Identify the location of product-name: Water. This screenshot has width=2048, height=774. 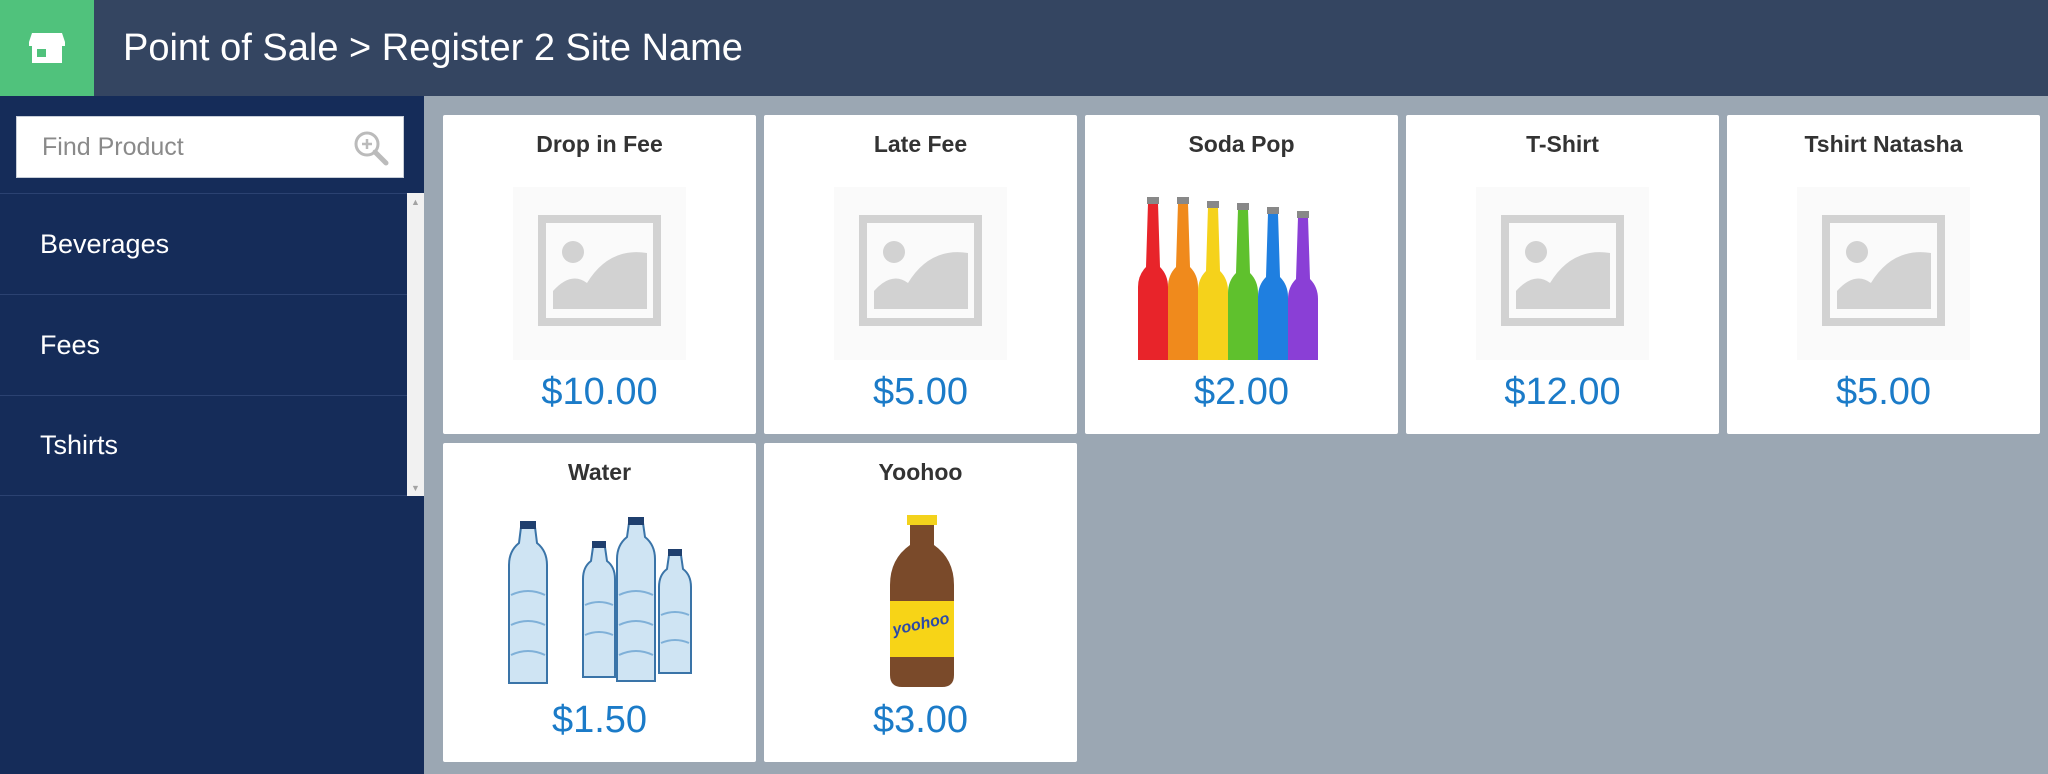
(599, 472).